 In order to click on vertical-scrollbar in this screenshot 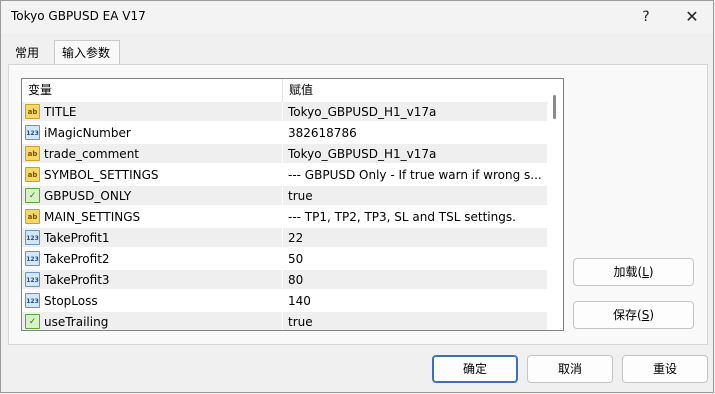, I will do `click(555, 204)`.